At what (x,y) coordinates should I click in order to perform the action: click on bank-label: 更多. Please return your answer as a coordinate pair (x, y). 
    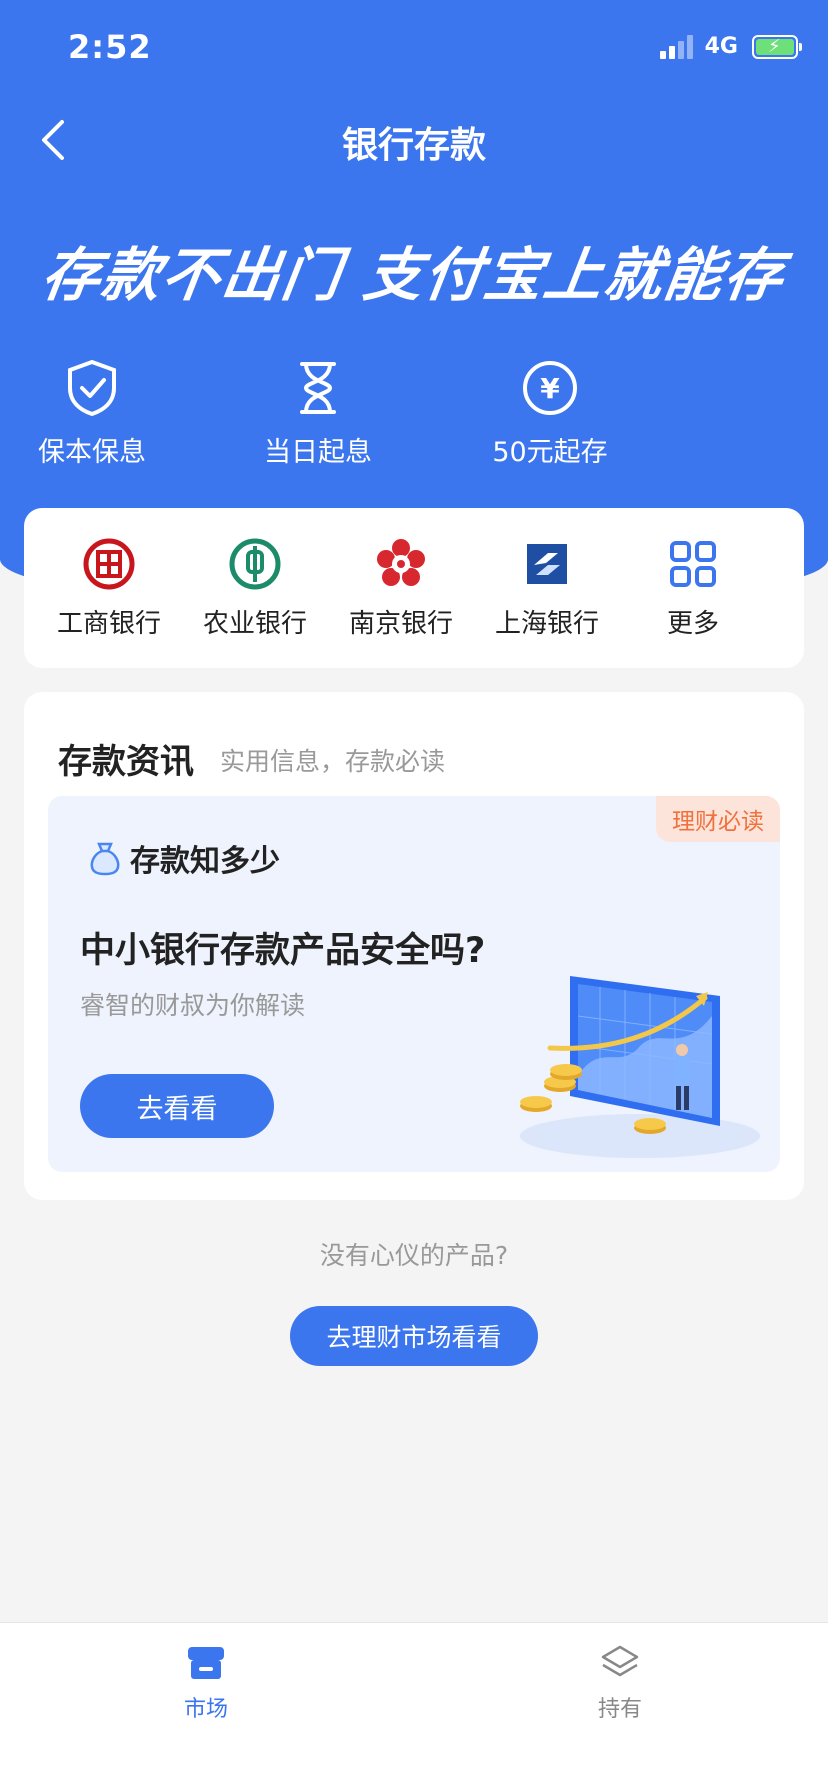
    Looking at the image, I should click on (692, 623).